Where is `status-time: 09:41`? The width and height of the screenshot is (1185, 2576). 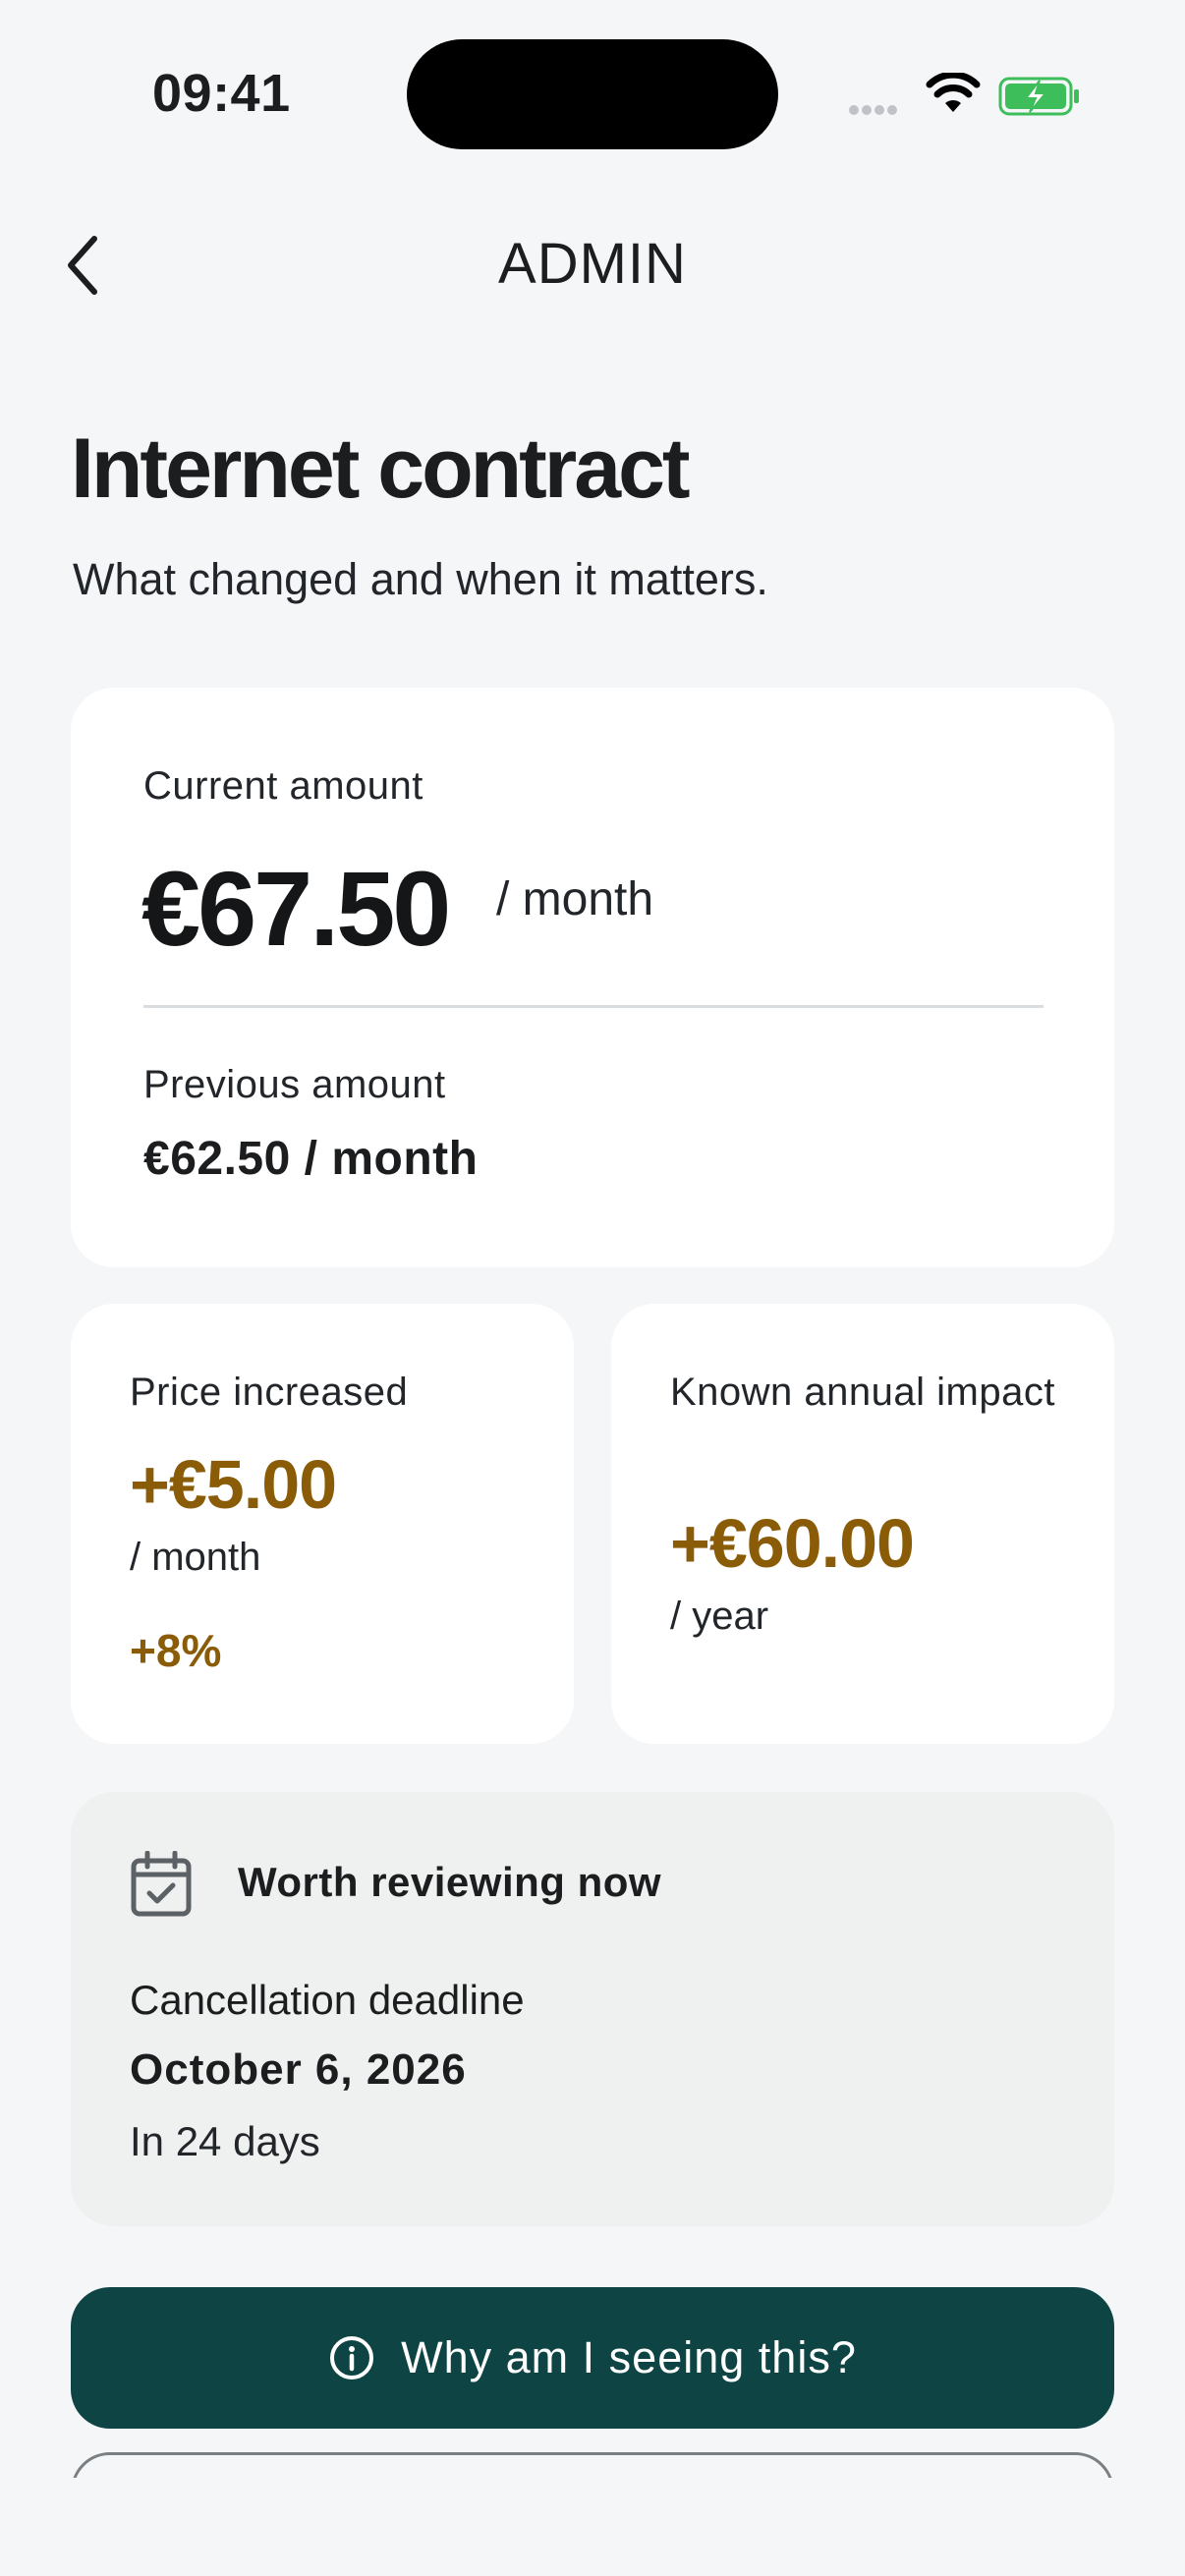
status-time: 09:41 is located at coordinates (222, 93).